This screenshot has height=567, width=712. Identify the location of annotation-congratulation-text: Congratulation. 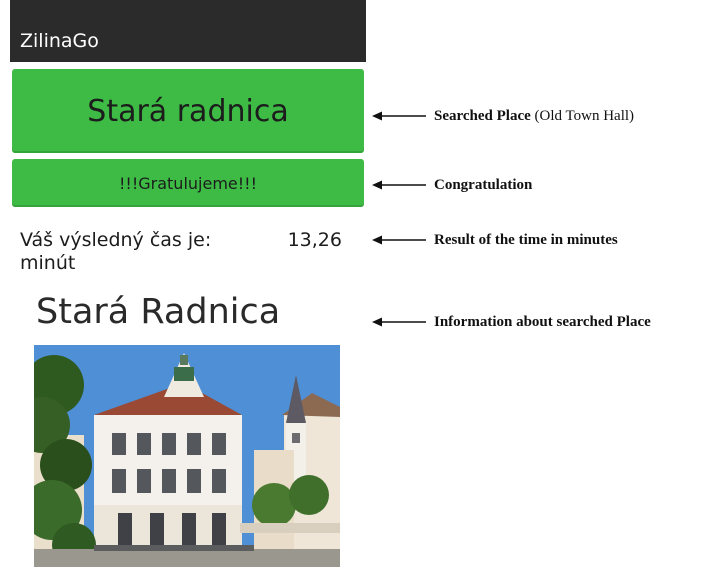
(483, 184).